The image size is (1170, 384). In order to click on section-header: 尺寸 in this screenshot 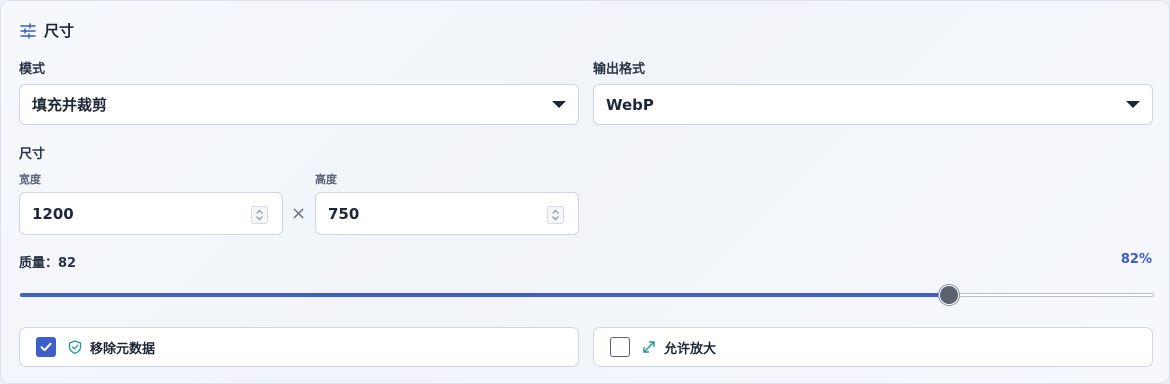, I will do `click(47, 30)`.